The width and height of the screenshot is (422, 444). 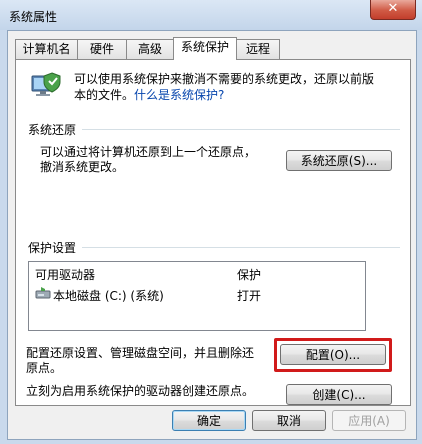 What do you see at coordinates (148, 152) in the screenshot?
I see `restore-line1: 可以通过将计算机还原到上一个还原点，` at bounding box center [148, 152].